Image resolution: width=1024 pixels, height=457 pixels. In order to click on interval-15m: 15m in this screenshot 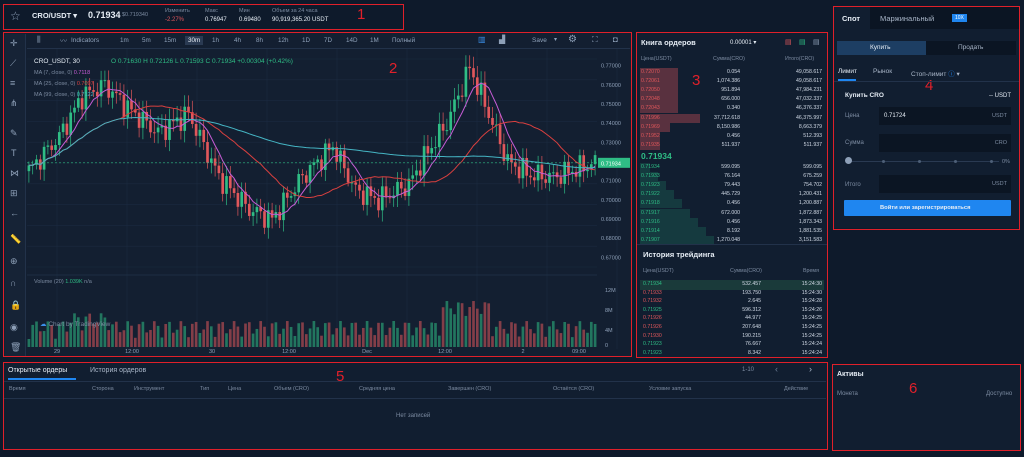, I will do `click(170, 40)`.